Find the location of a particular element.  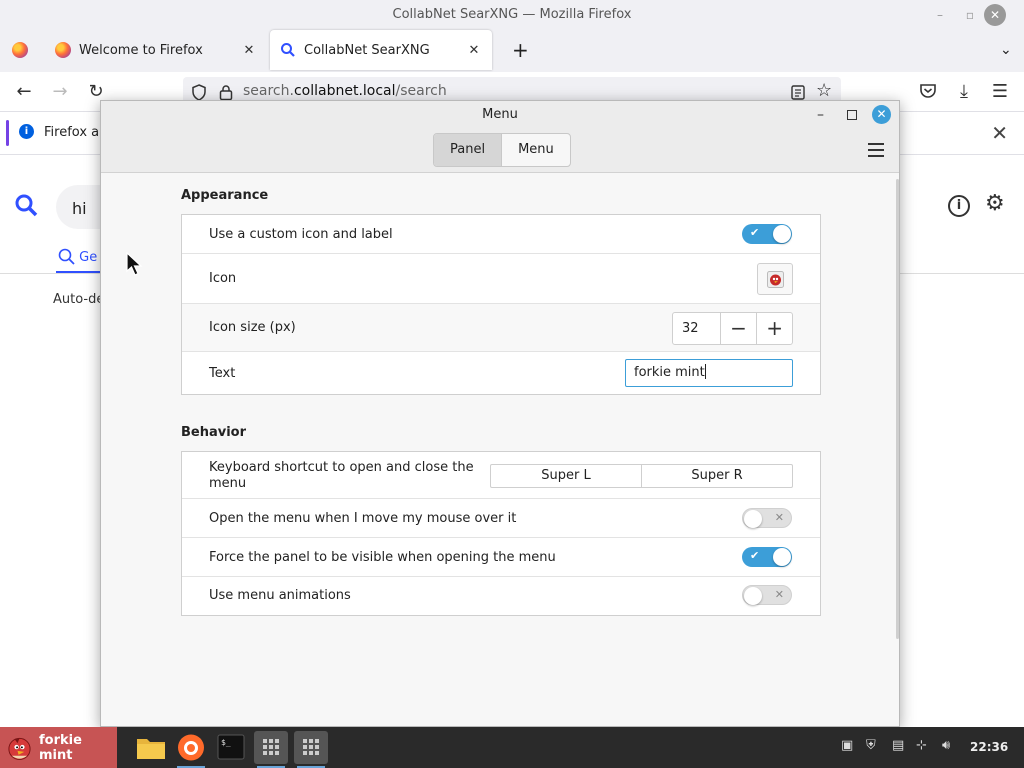

close-icon: ✕ is located at coordinates (999, 133).